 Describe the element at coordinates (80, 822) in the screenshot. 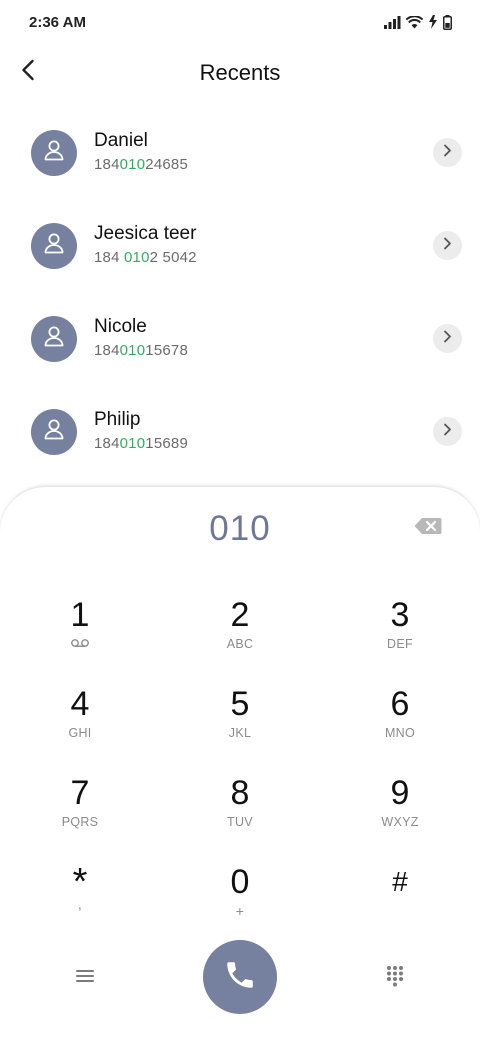

I see `key-letters: PQRS` at that location.